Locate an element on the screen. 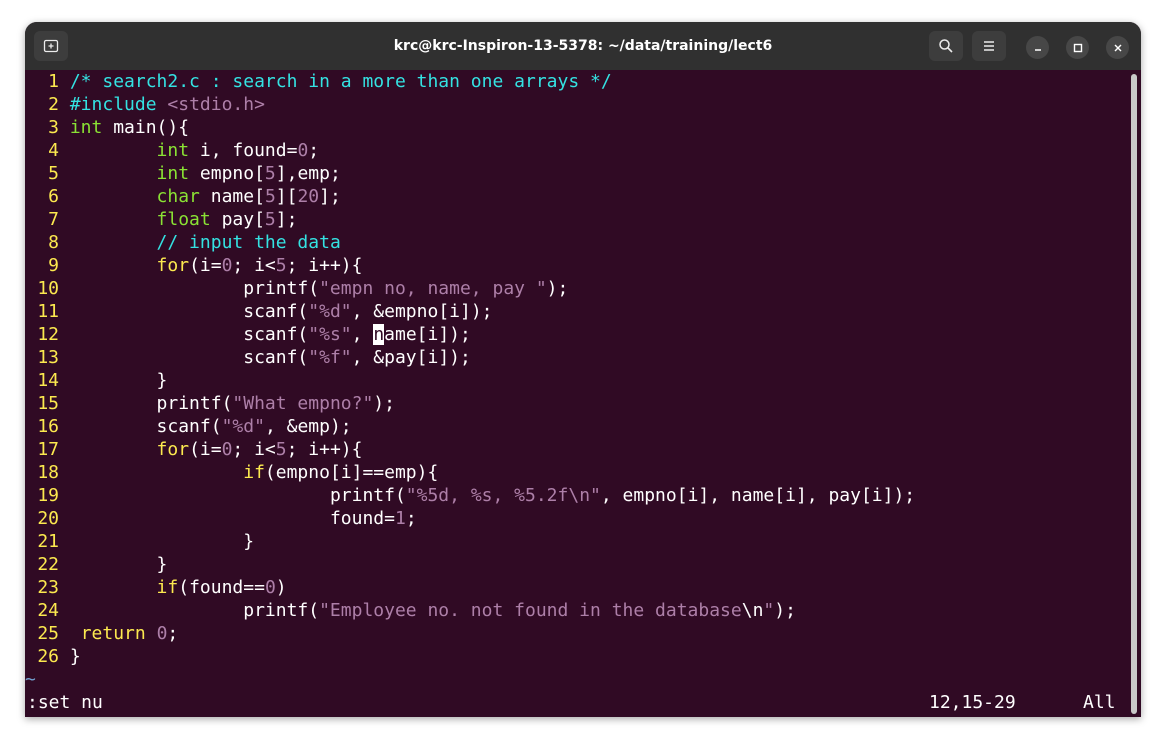 This screenshot has width=1166, height=745. line-number: 25 is located at coordinates (48, 633).